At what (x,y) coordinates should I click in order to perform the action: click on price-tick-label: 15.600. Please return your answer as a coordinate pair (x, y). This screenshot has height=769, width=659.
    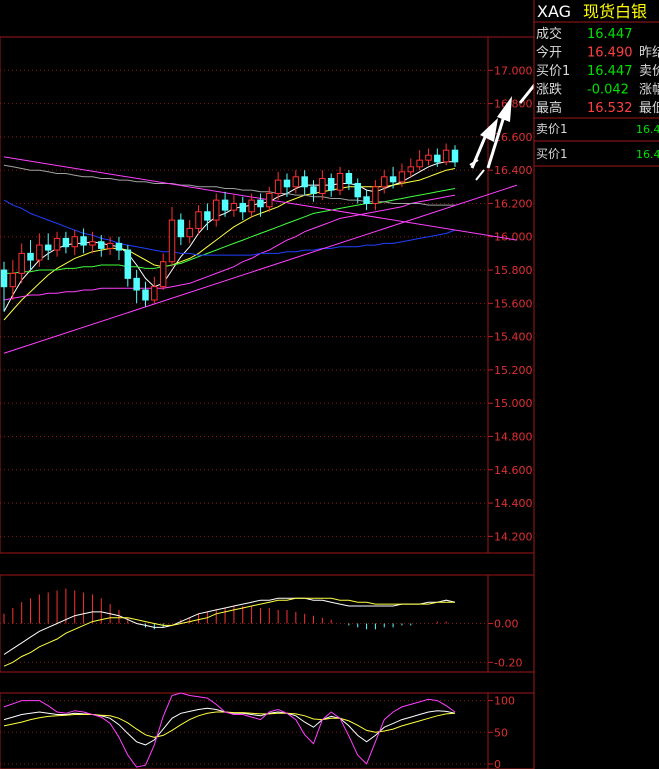
    Looking at the image, I should click on (513, 303).